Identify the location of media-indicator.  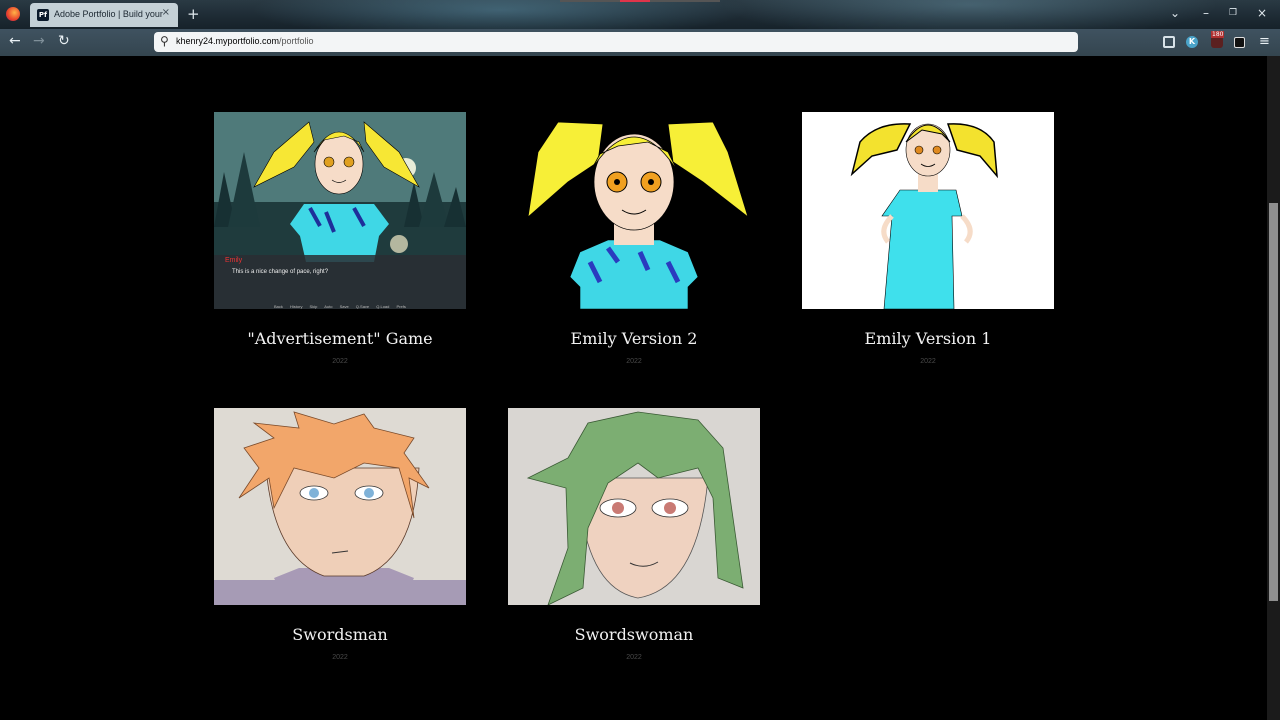
(640, 1).